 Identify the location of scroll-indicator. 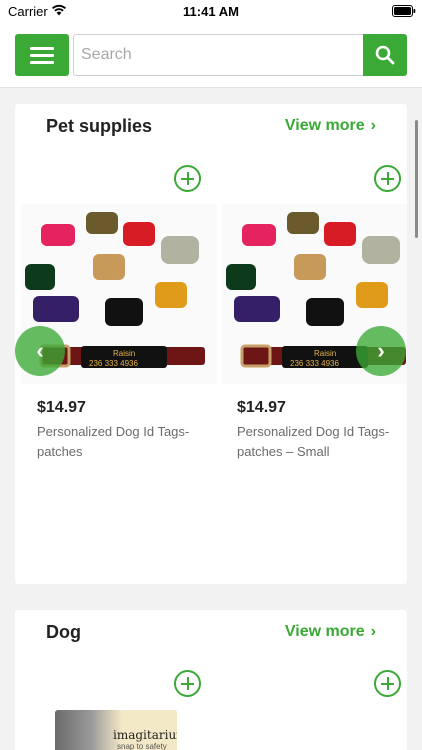
(416, 179).